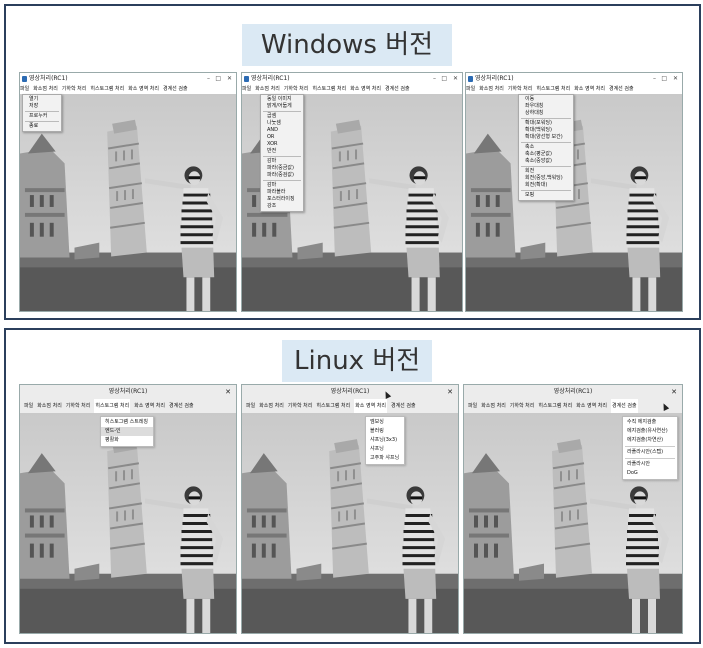  I want to click on menu-item: 회전(중앙,백워딩), so click(546, 178).